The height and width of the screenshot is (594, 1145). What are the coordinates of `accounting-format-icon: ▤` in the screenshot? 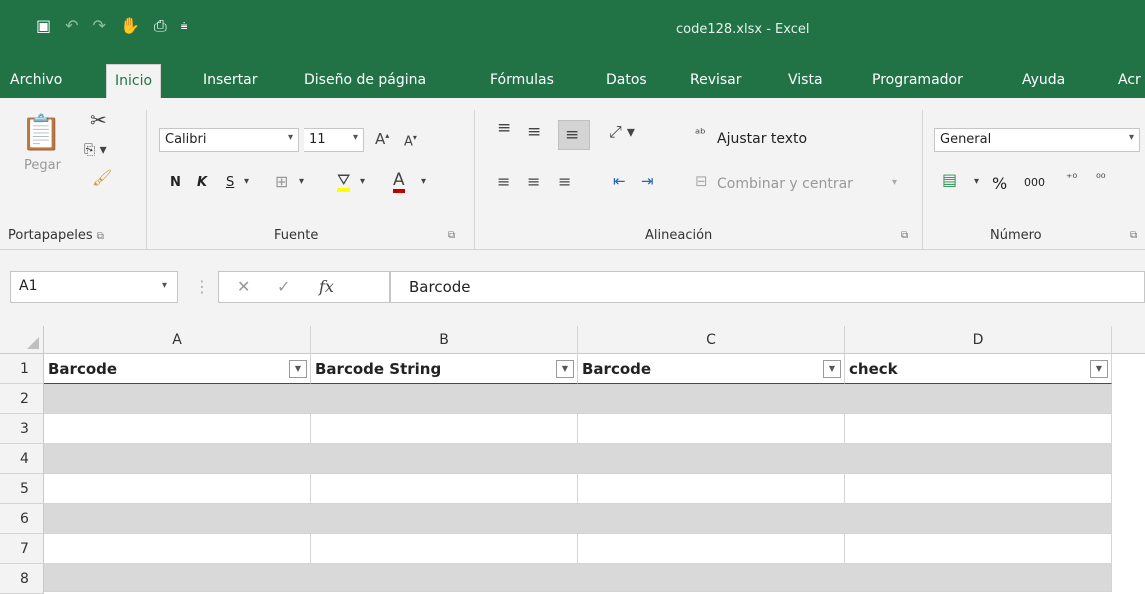 It's located at (949, 180).